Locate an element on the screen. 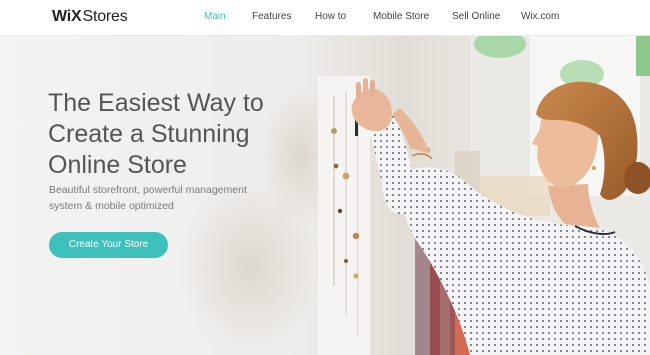 This screenshot has width=650, height=355. hero-title-line: Create a Stunning is located at coordinates (149, 134).